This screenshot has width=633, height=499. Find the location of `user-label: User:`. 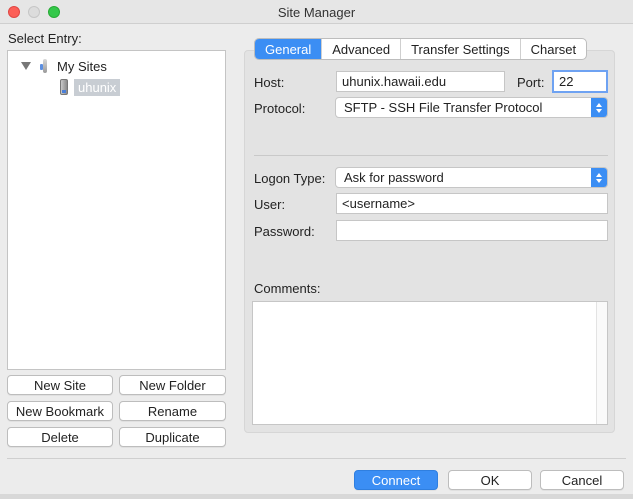

user-label: User: is located at coordinates (270, 204).